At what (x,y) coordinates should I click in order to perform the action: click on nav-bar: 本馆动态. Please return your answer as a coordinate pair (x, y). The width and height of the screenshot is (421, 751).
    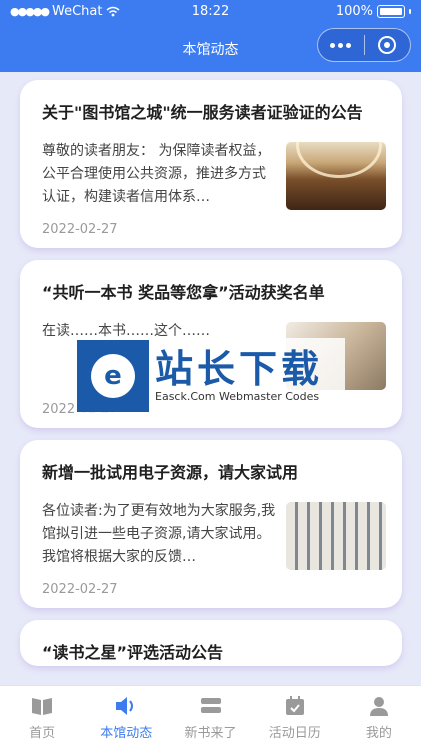
    Looking at the image, I should click on (210, 48).